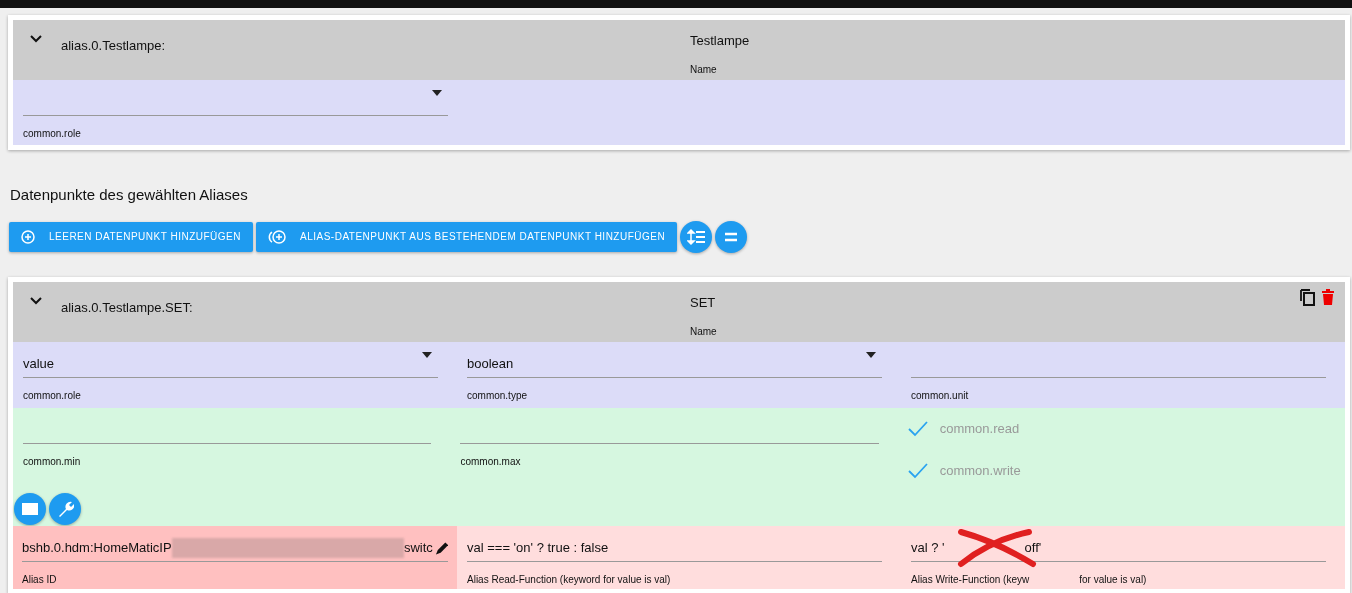 This screenshot has height=593, width=1352. I want to click on name-field: SET, so click(957, 302).